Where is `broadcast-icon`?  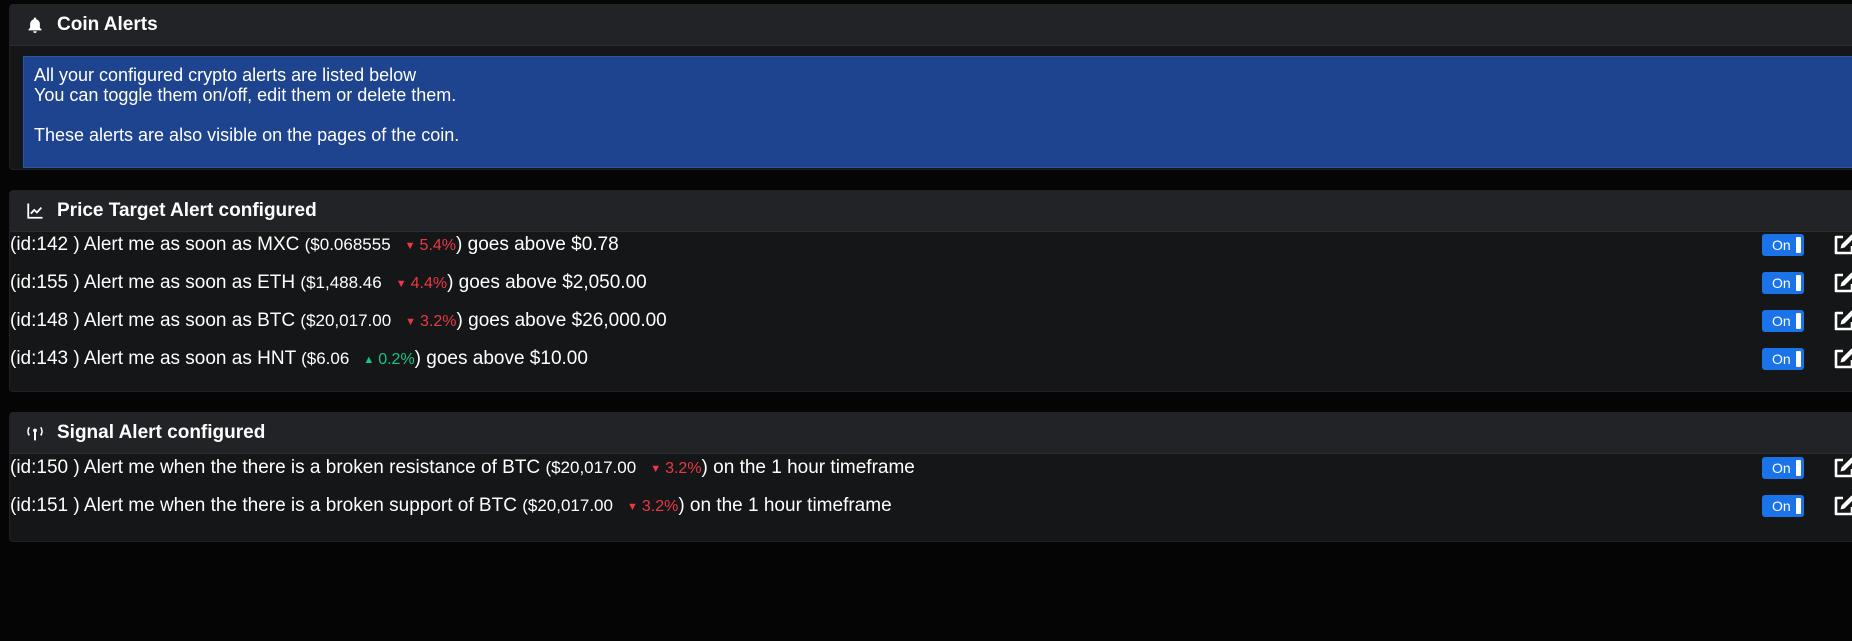 broadcast-icon is located at coordinates (35, 433).